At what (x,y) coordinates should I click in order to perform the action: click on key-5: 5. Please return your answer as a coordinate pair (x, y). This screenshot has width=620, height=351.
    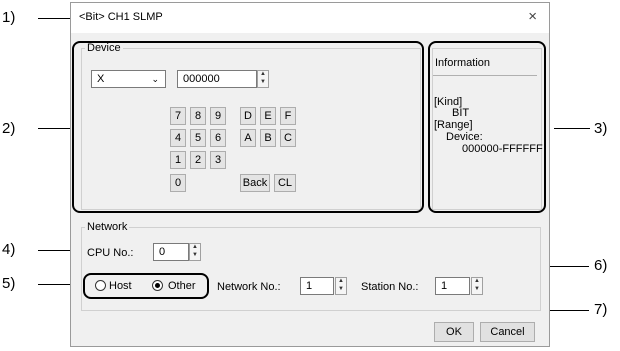
    Looking at the image, I should click on (198, 138).